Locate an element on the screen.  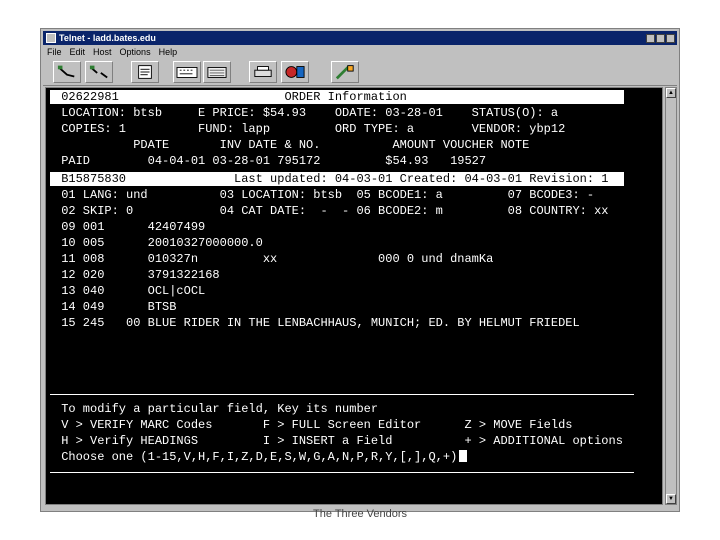
keyboard-icon is located at coordinates (187, 72).